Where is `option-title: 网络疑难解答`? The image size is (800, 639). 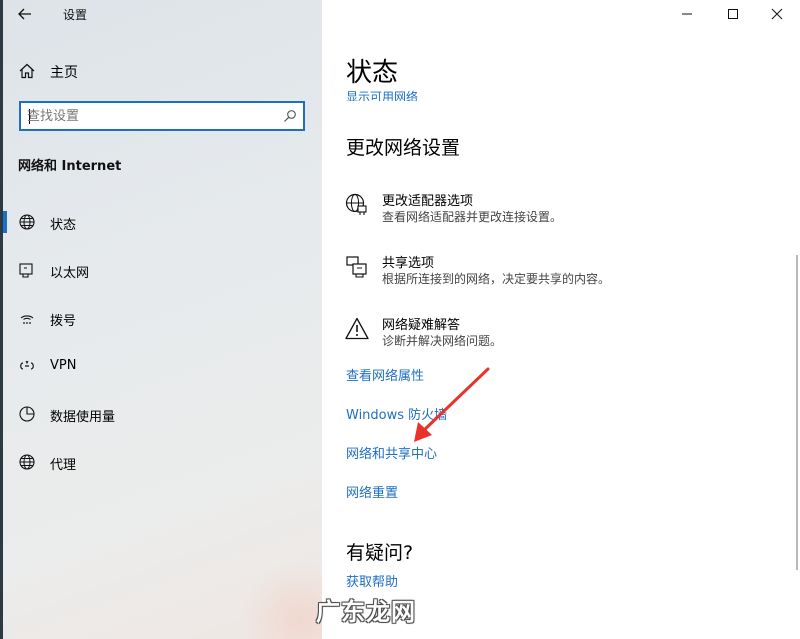
option-title: 网络疑难解答 is located at coordinates (421, 325).